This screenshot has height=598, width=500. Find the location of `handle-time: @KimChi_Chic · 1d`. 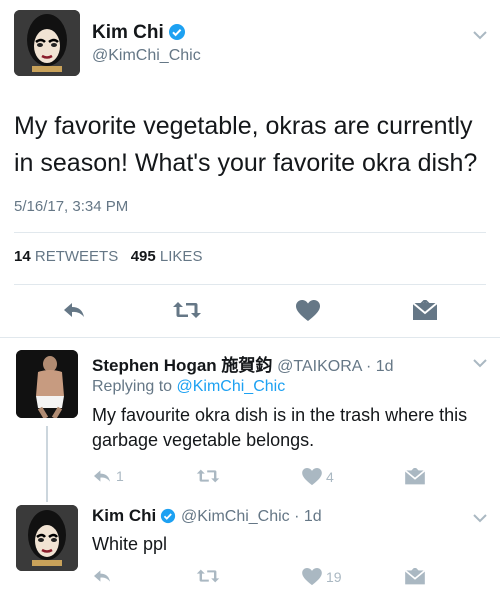

handle-time: @KimChi_Chic · 1d is located at coordinates (251, 516).